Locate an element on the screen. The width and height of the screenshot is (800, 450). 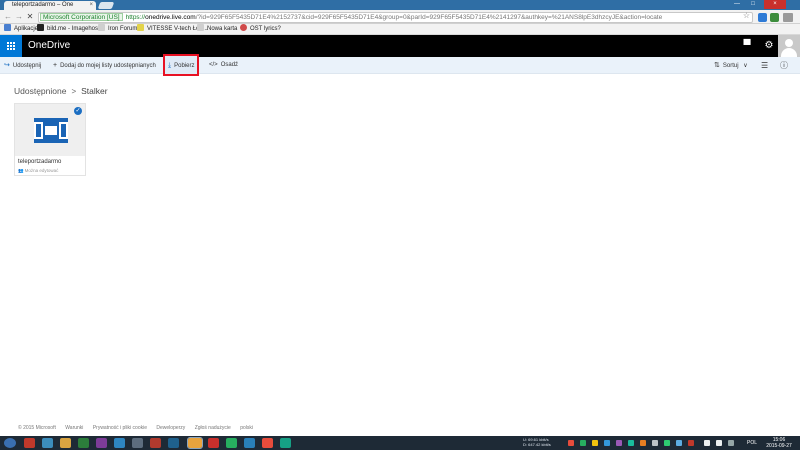
bookmark-star-icon: ☆ is located at coordinates (746, 15).